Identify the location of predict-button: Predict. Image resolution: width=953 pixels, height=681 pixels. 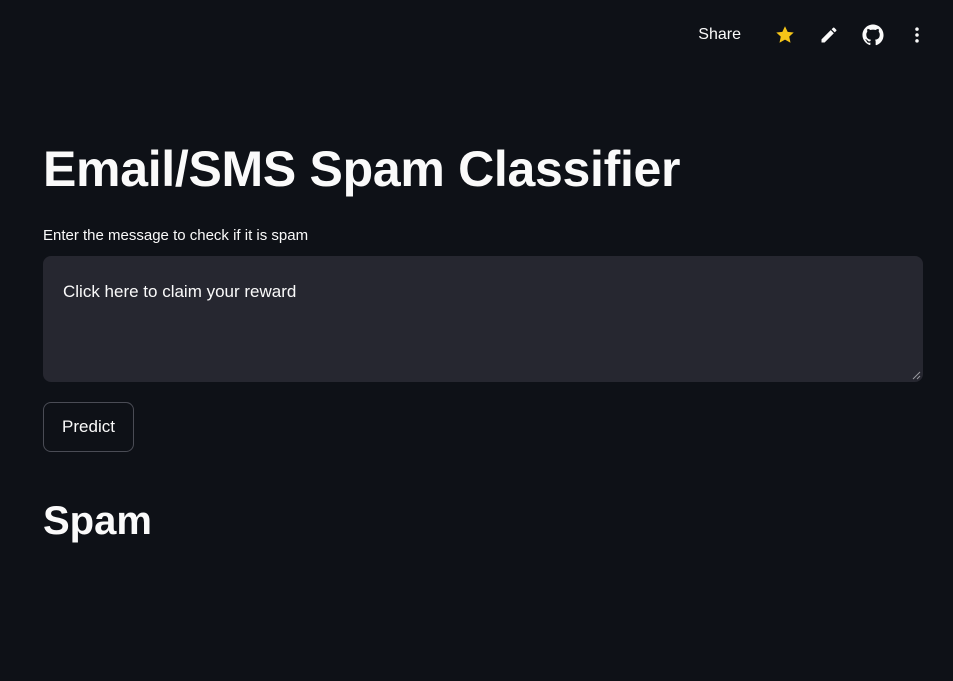
(88, 427).